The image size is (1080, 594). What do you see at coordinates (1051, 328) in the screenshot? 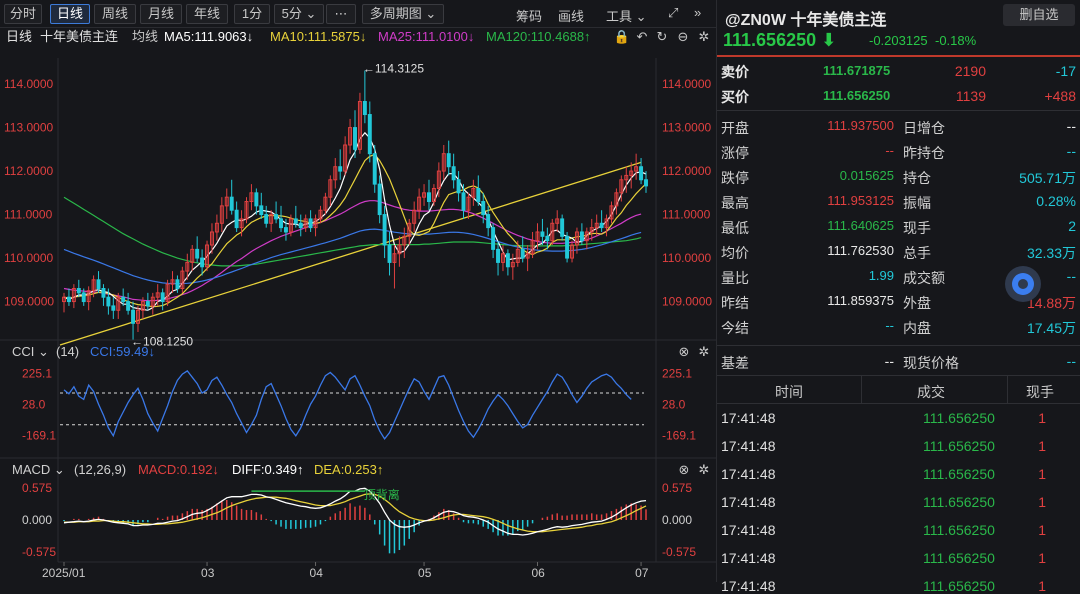
I see `stat-value: 17.45万` at bounding box center [1051, 328].